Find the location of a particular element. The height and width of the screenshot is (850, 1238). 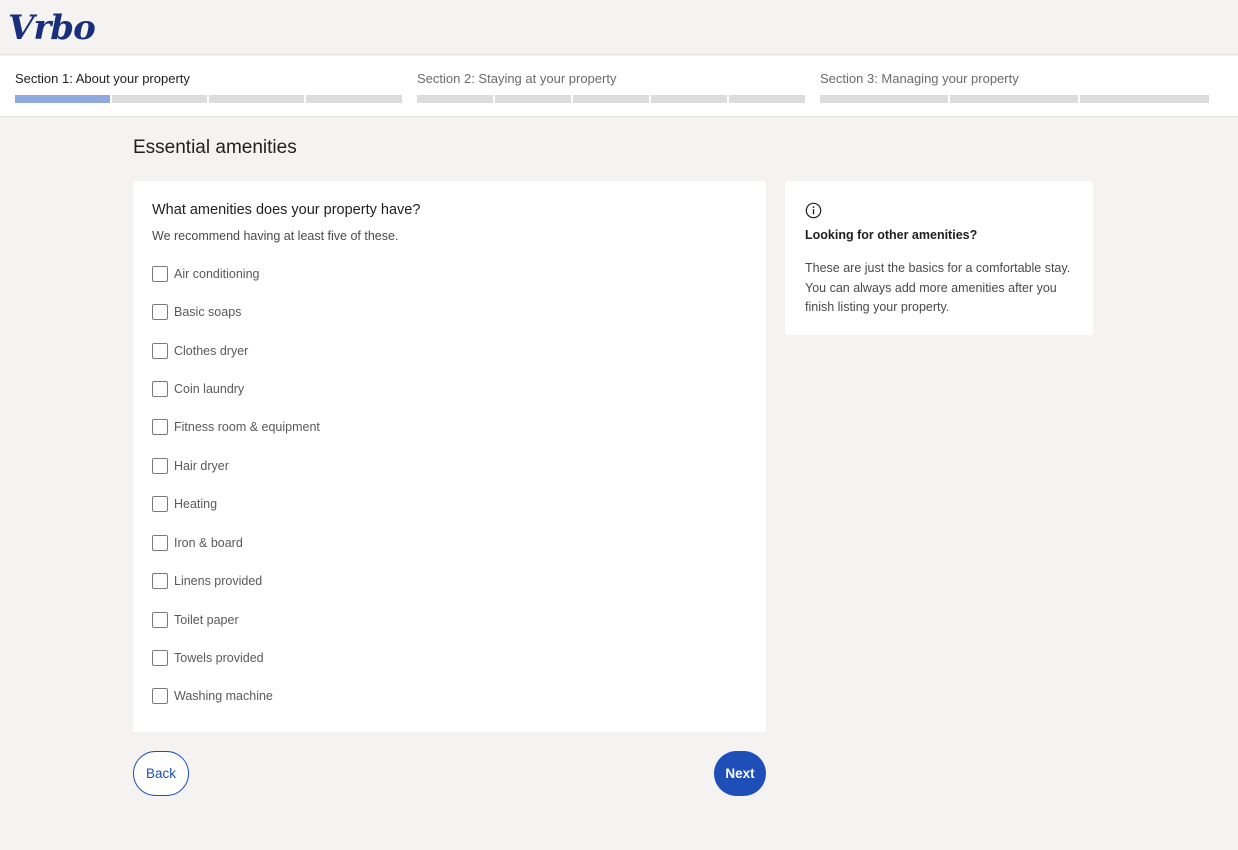

section-3-steps is located at coordinates (1014, 99).